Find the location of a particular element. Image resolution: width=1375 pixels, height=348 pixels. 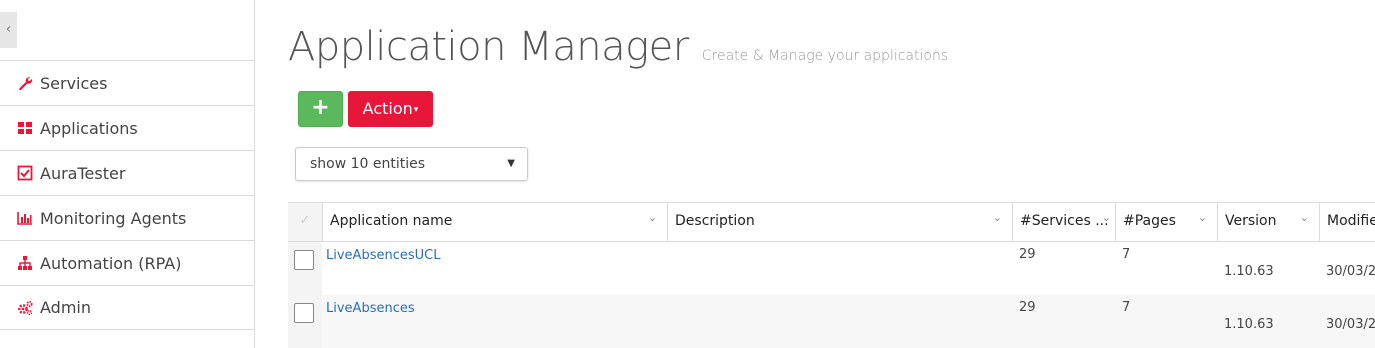

table-row: LiveAbsencesUCL 29 7 1.10.63 30/03/2 is located at coordinates (831, 268).